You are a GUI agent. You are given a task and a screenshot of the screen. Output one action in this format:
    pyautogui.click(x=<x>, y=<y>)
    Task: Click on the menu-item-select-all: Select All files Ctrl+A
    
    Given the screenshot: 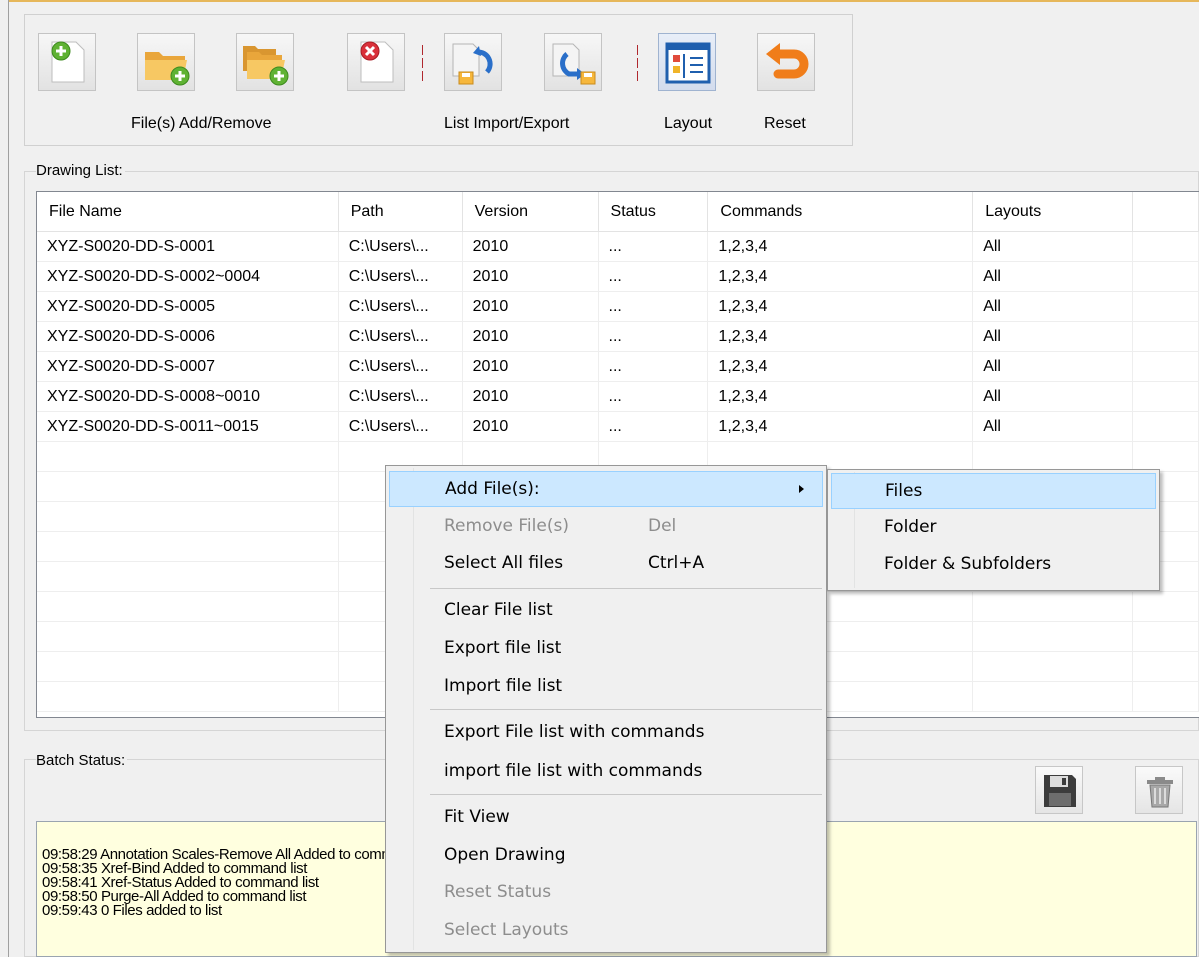 What is the action you would take?
    pyautogui.click(x=606, y=564)
    